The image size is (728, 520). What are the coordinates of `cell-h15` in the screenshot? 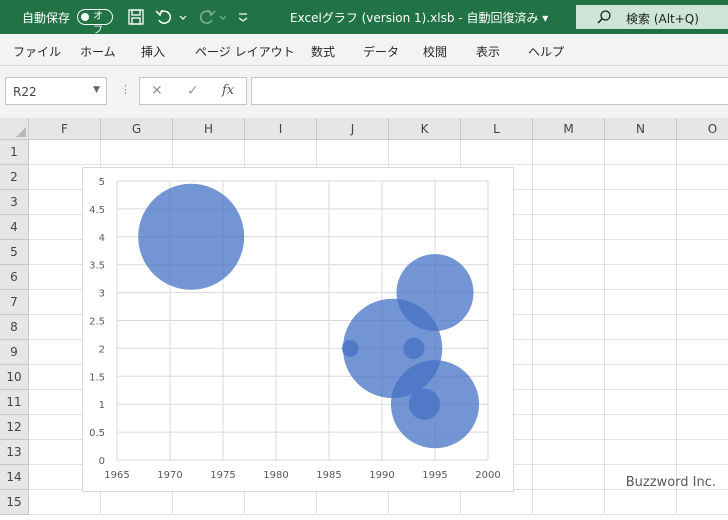 It's located at (209, 502).